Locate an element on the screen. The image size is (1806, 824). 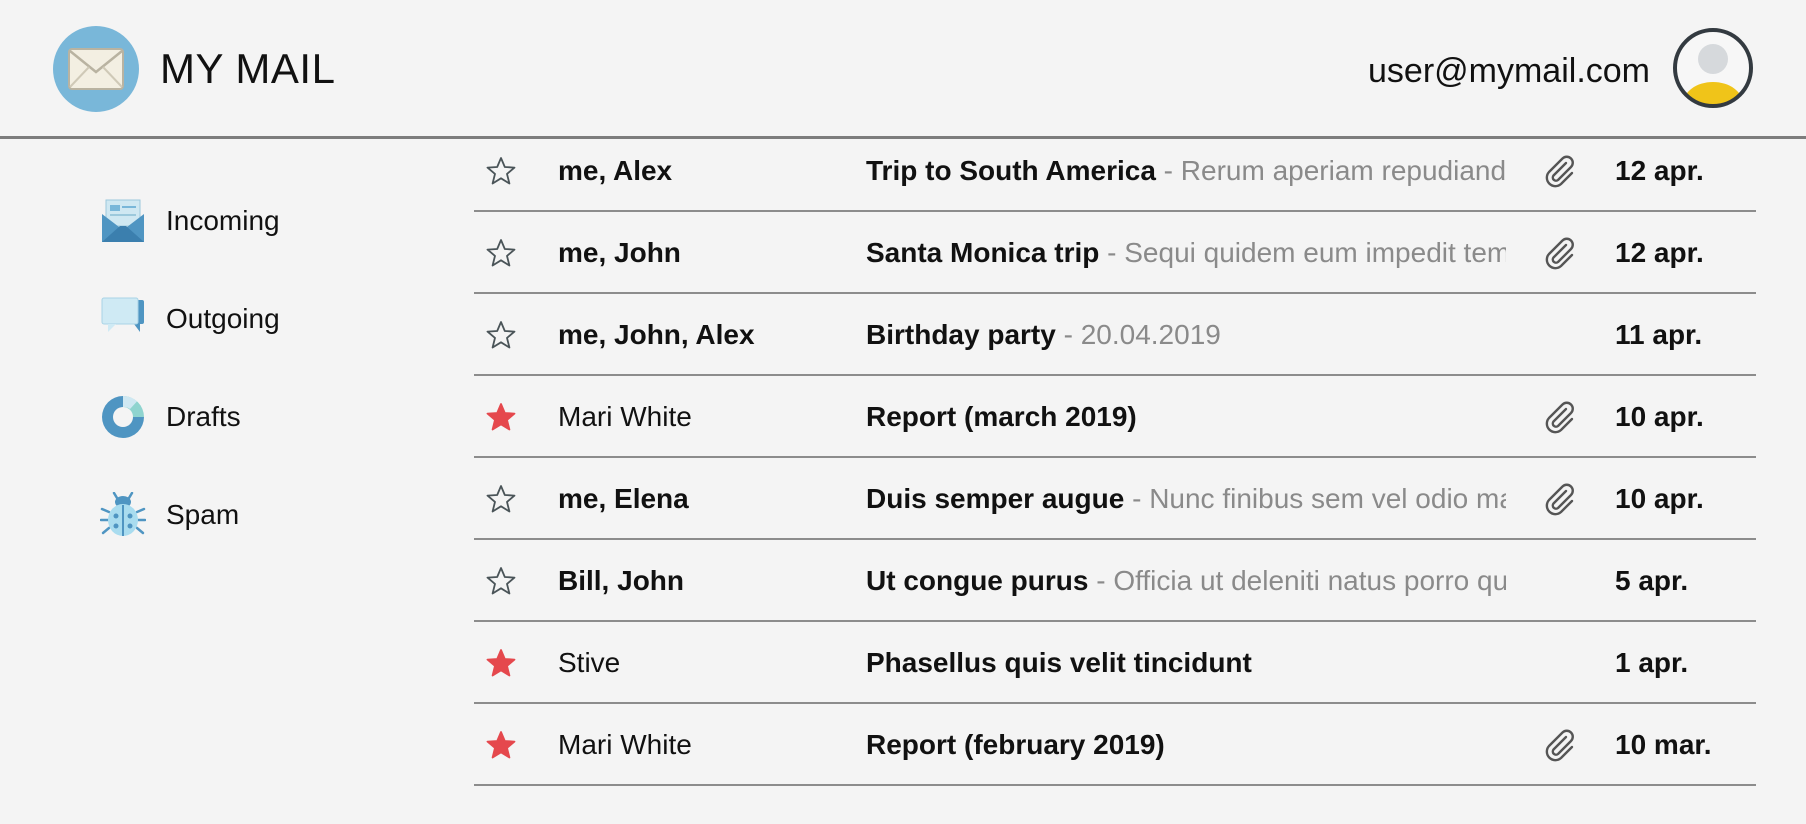
mail-sender: me, John, Alex is located at coordinates (656, 334).